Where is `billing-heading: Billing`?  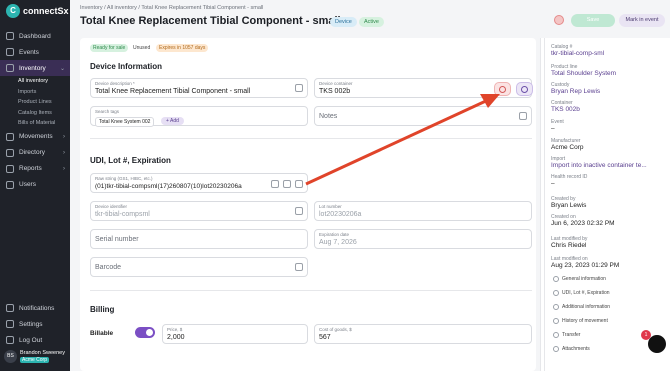 billing-heading: Billing is located at coordinates (102, 309).